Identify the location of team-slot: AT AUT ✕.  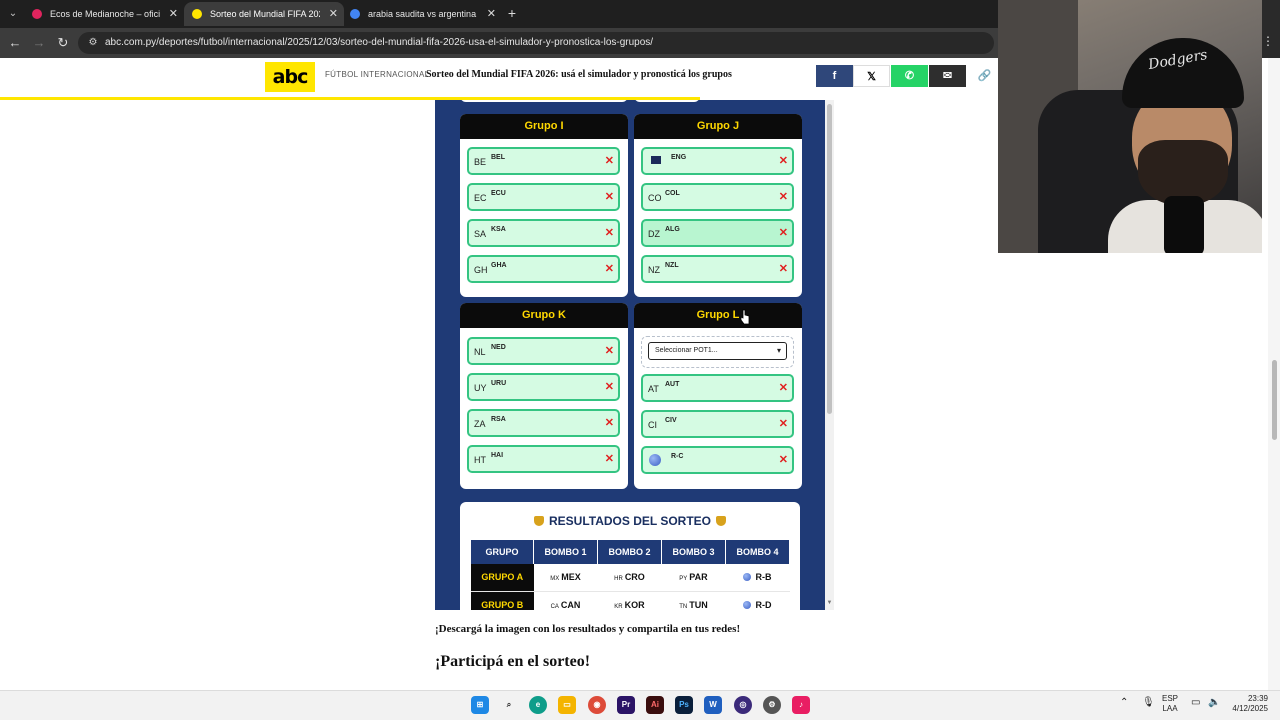
(717, 388).